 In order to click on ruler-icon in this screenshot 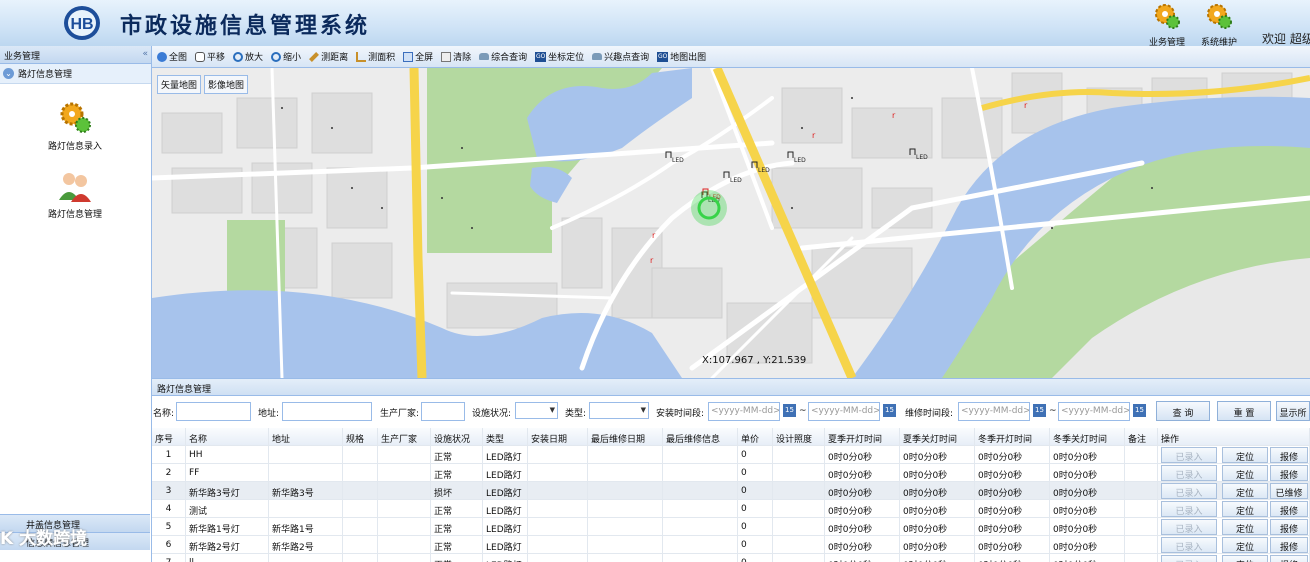, I will do `click(314, 56)`.